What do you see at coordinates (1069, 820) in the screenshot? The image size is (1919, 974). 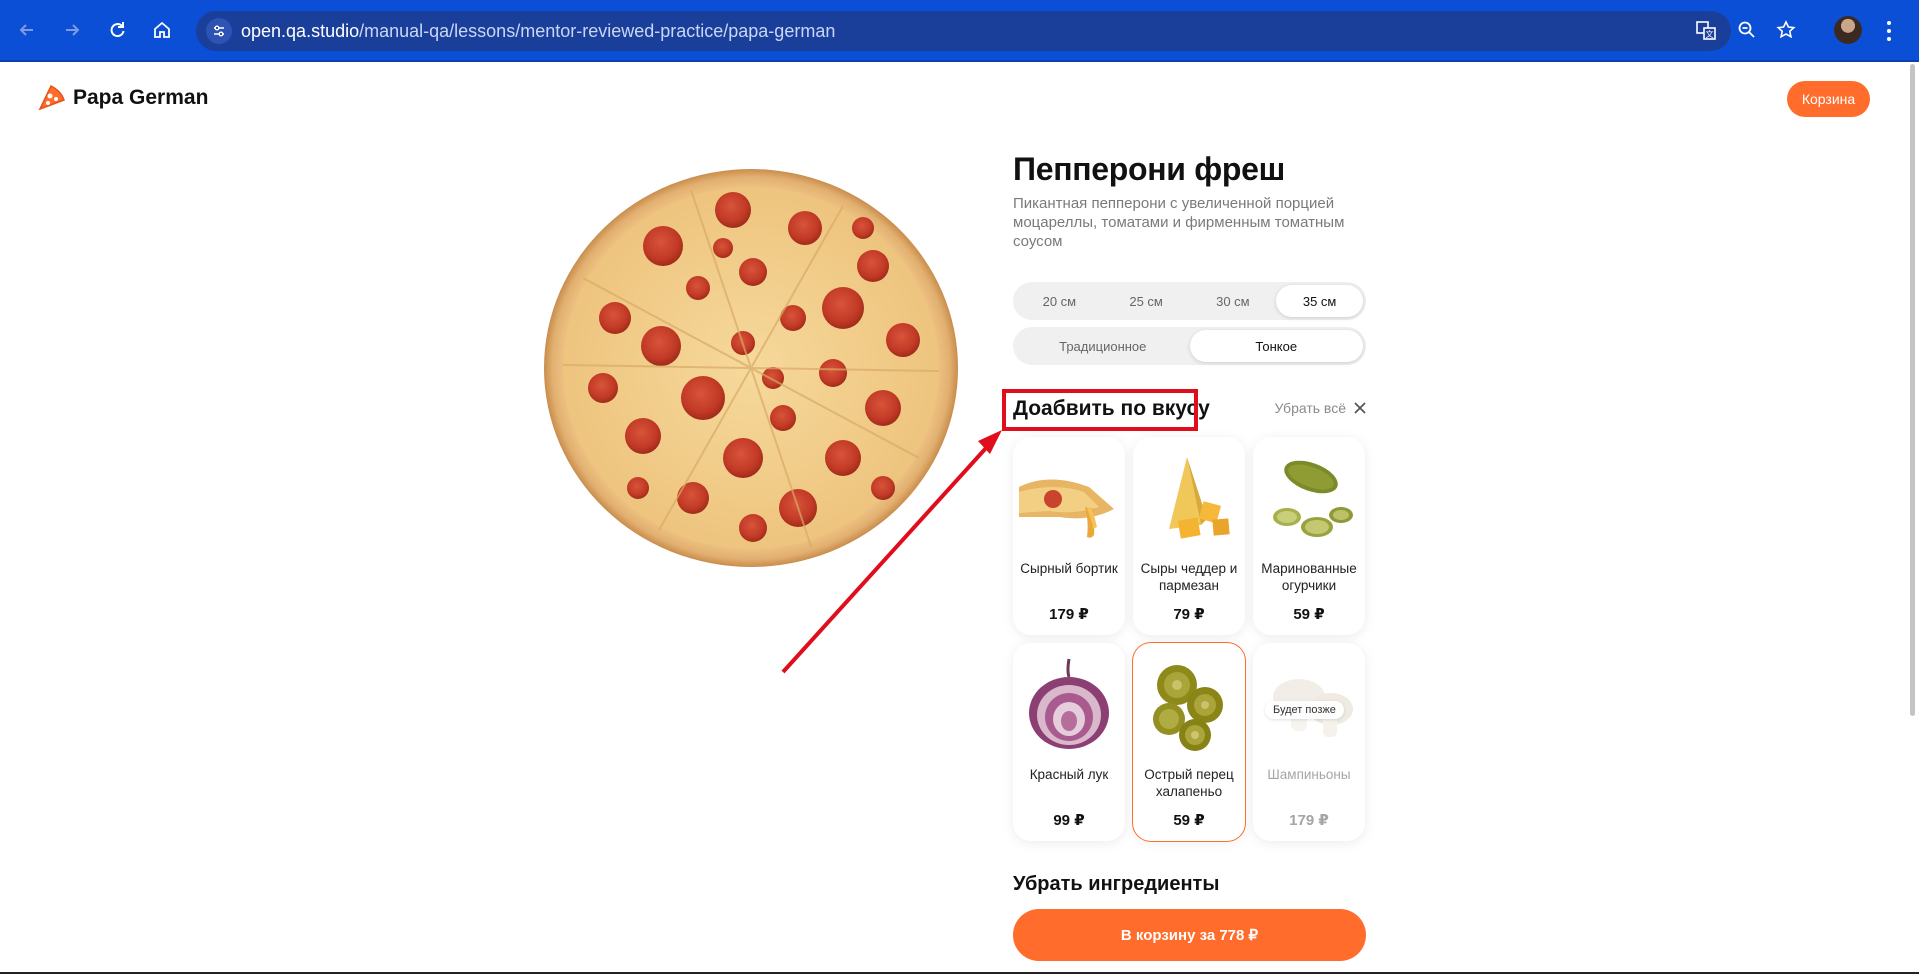 I see `topping-price: 99 ₽` at bounding box center [1069, 820].